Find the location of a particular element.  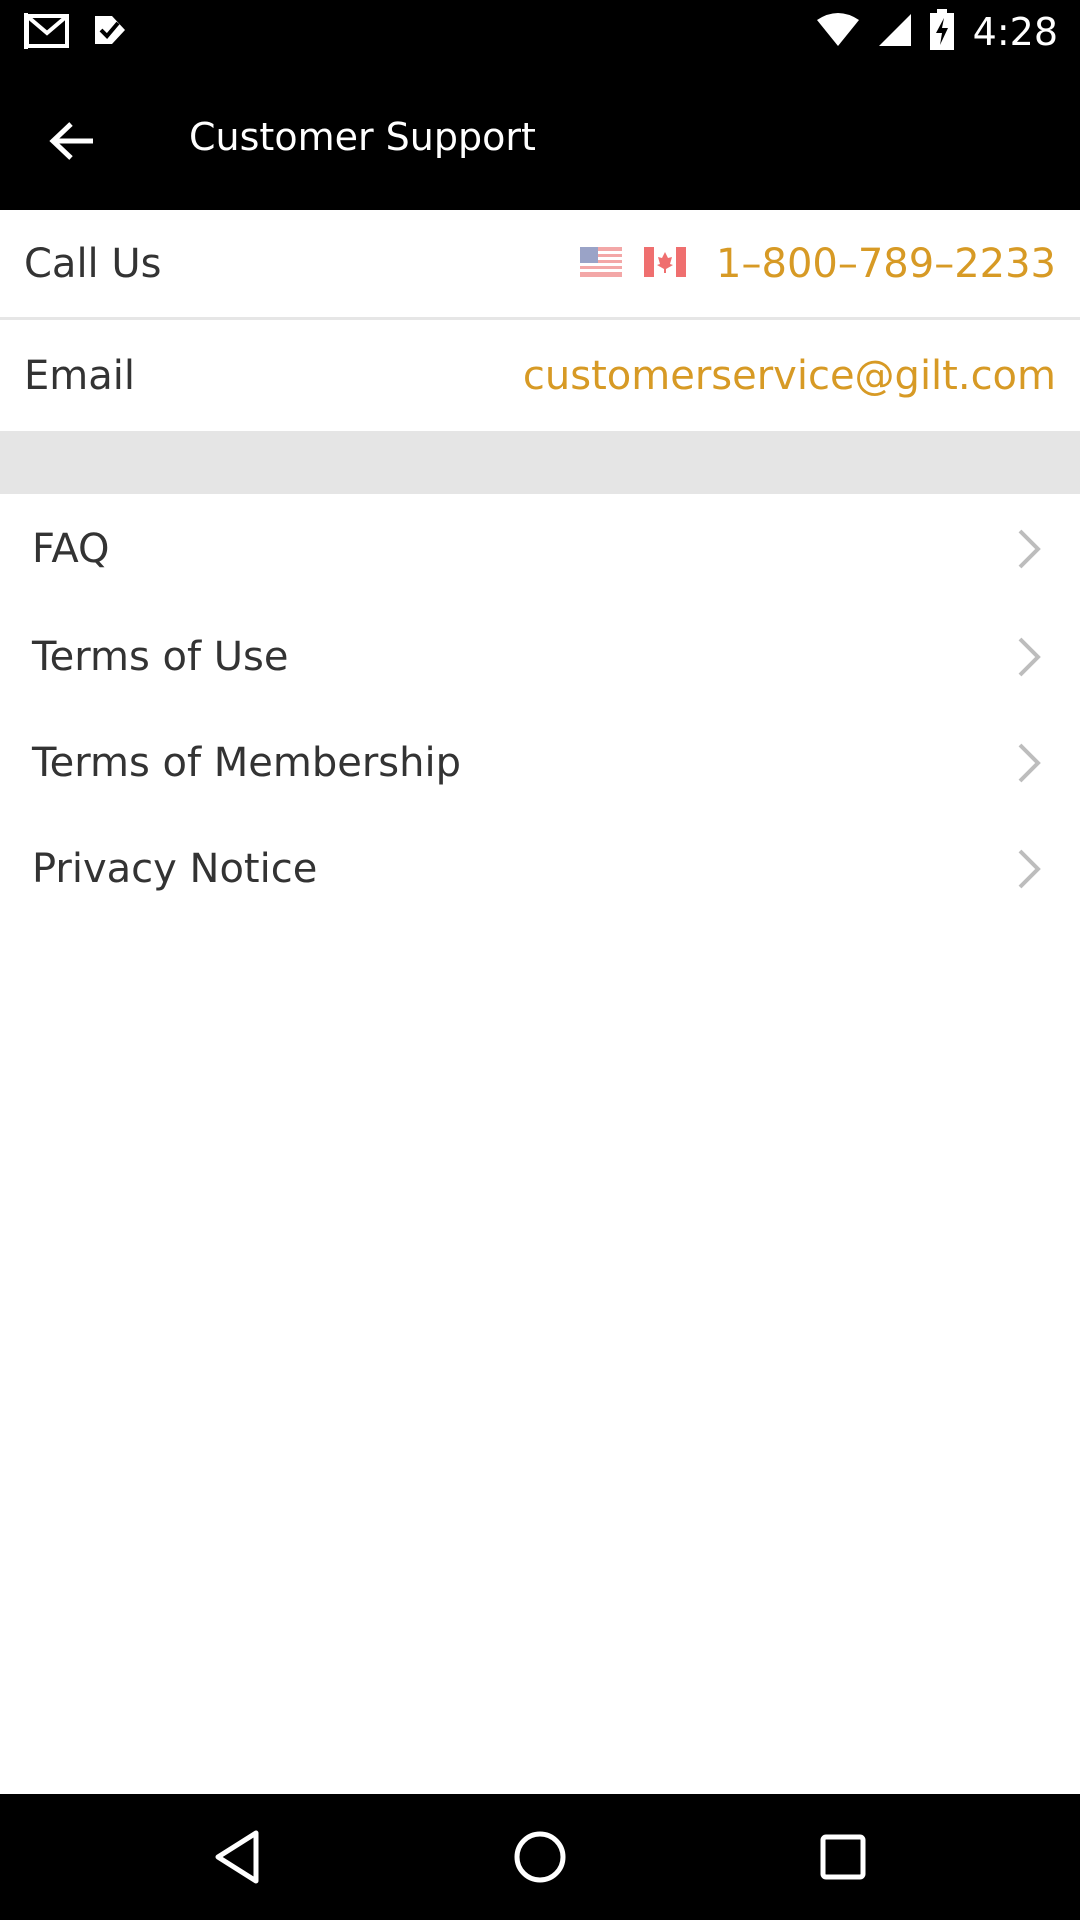

menu-item-label: Terms of Membership is located at coordinates (247, 763).